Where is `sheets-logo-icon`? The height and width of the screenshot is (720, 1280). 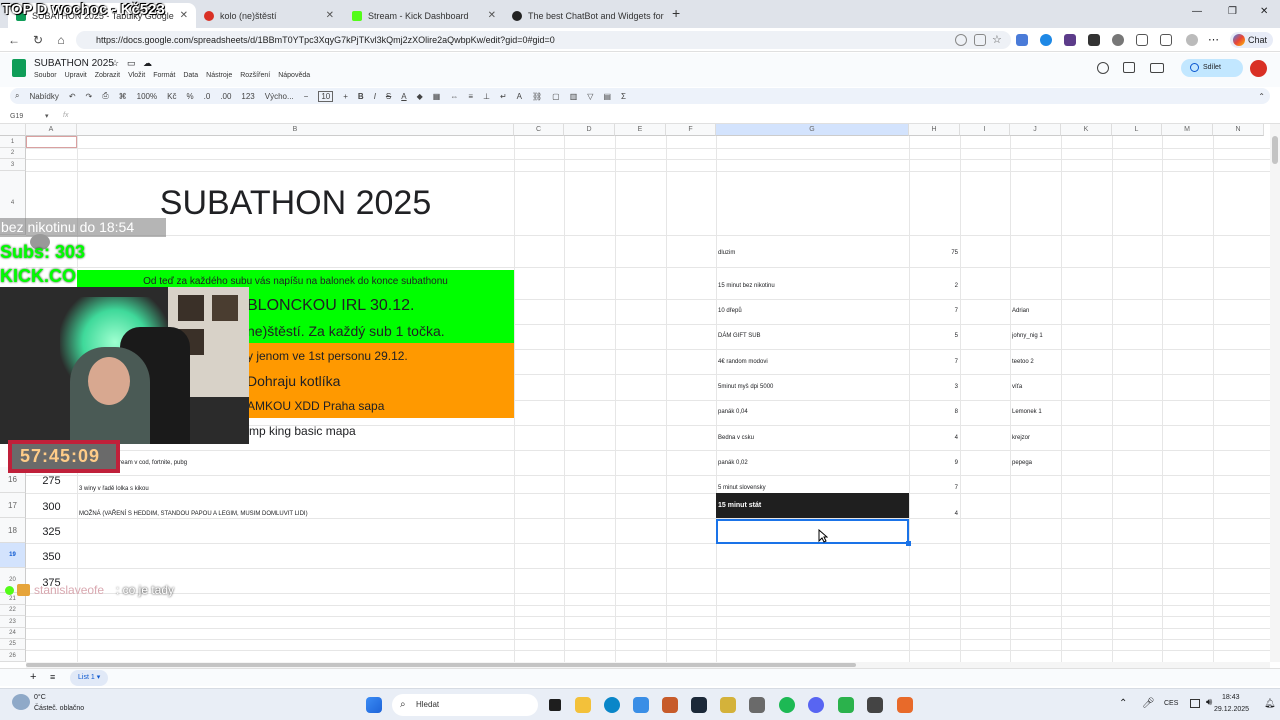
sheets-logo-icon is located at coordinates (19, 68).